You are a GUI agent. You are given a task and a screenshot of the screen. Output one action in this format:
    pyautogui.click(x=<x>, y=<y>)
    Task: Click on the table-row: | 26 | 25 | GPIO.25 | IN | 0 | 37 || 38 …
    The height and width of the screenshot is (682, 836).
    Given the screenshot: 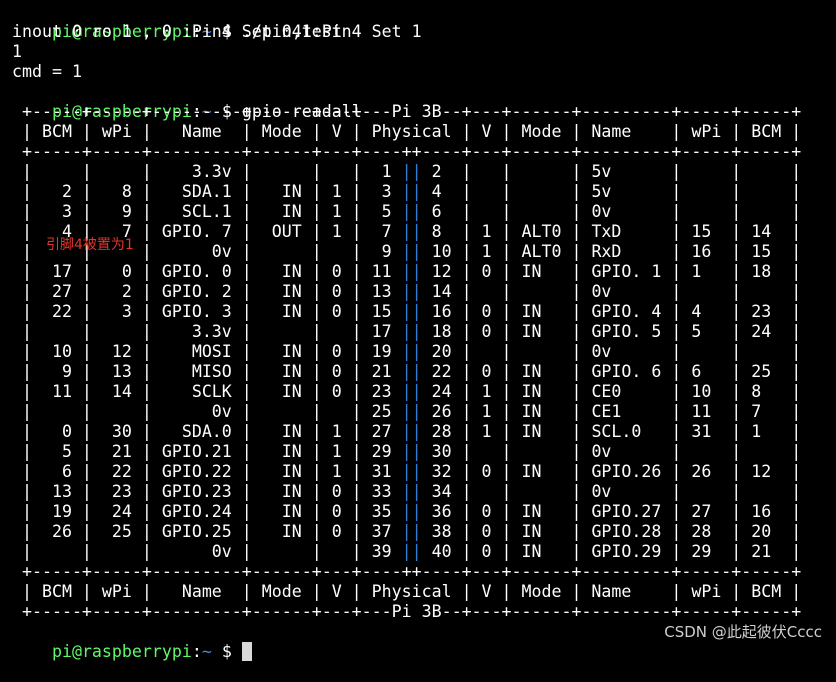 What is the action you would take?
    pyautogui.click(x=406, y=532)
    